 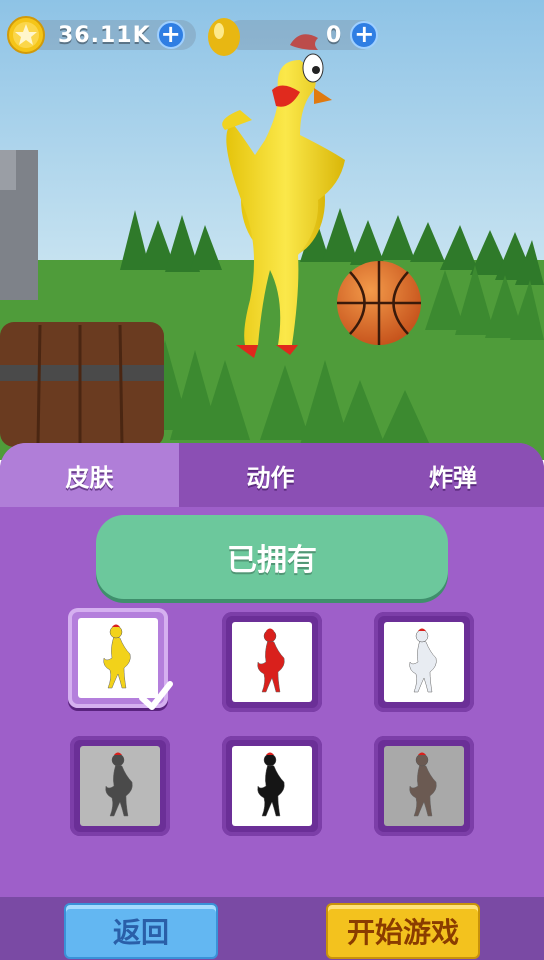 What do you see at coordinates (104, 35) in the screenshot?
I see `coin-value: 36.11K` at bounding box center [104, 35].